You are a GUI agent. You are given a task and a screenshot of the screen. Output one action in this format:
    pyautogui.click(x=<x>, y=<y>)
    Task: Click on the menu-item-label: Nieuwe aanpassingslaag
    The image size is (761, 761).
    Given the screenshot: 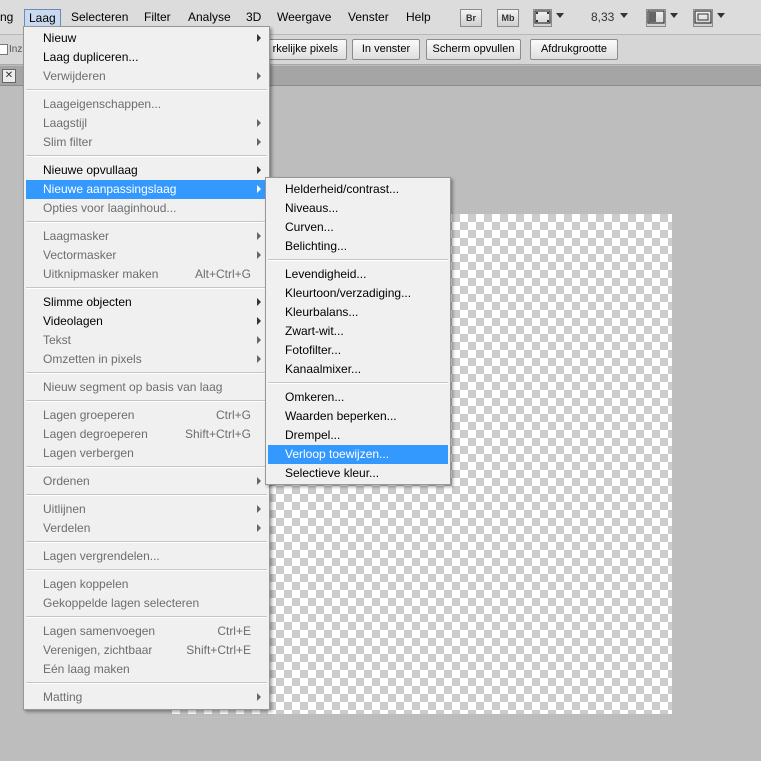 What is the action you would take?
    pyautogui.click(x=110, y=189)
    